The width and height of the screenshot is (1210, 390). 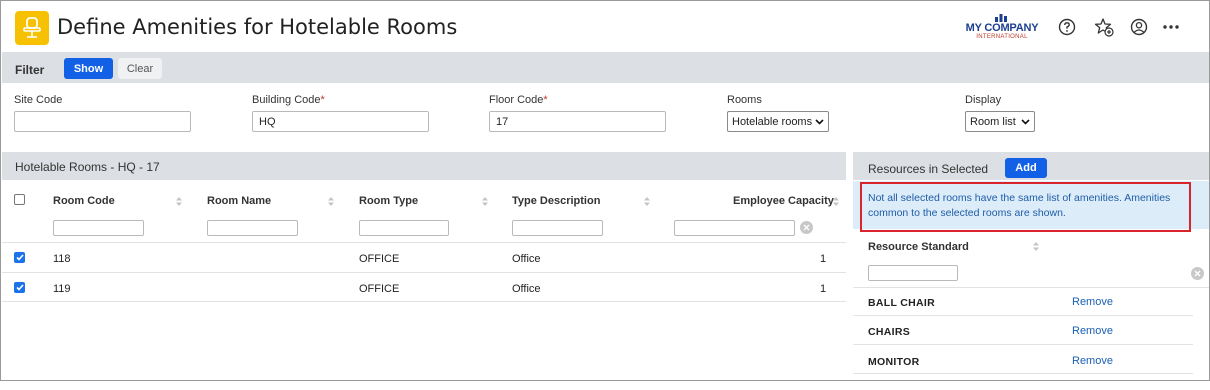 I want to click on rooms-label: Rooms, so click(x=744, y=100).